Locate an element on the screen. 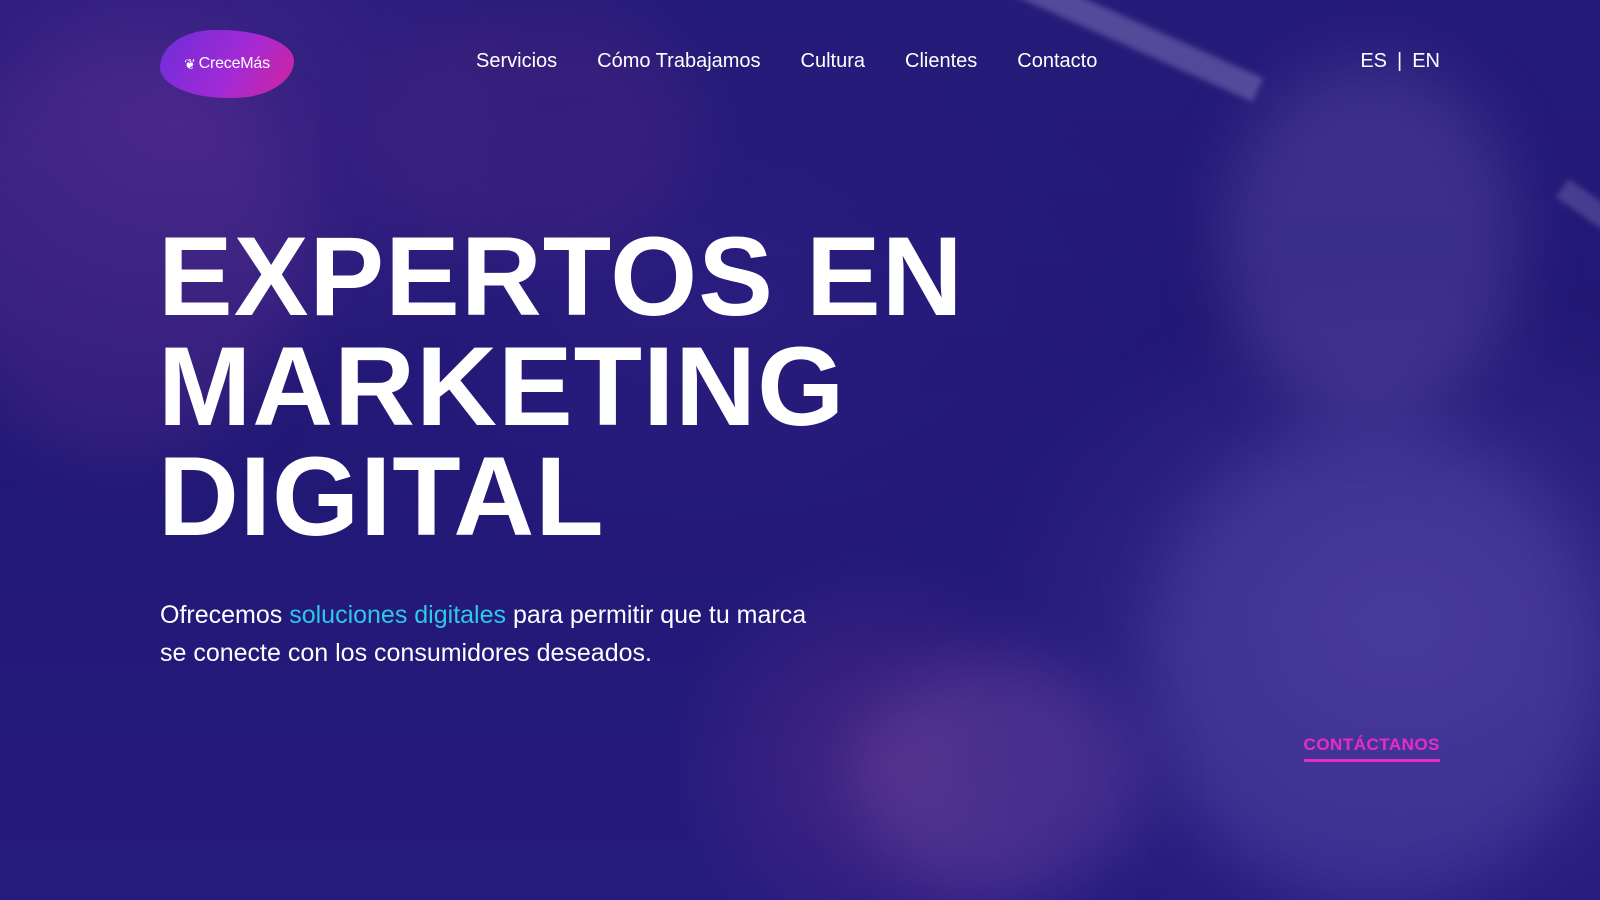  brand-logo: ❦ CreceMás is located at coordinates (227, 64).